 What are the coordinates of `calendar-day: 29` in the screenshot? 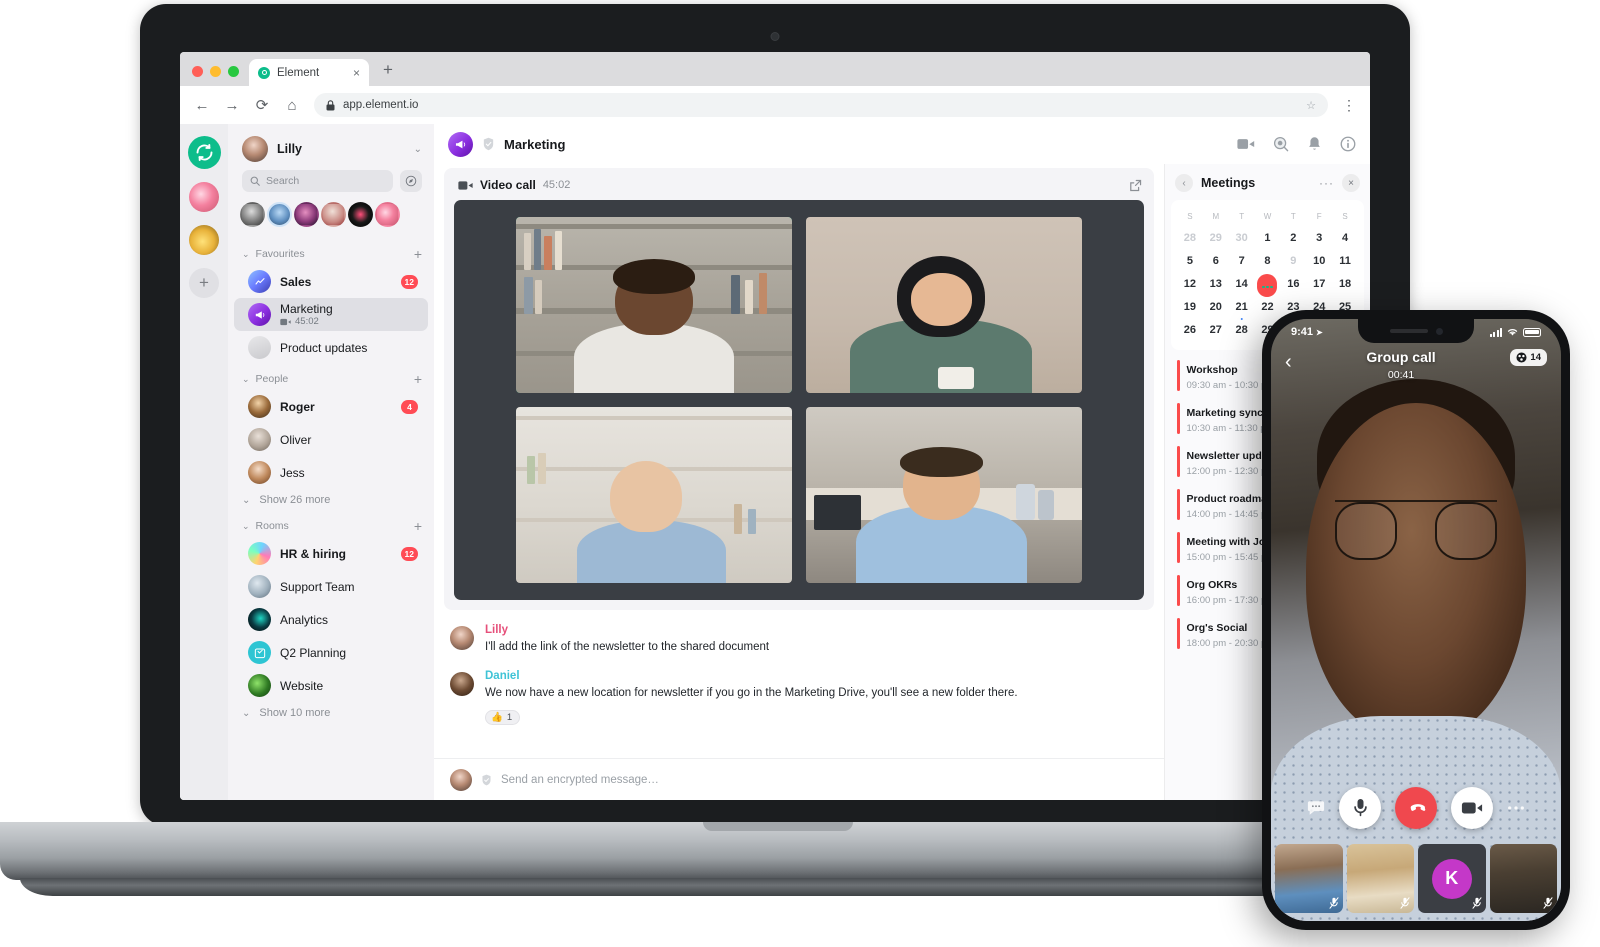 It's located at (1216, 237).